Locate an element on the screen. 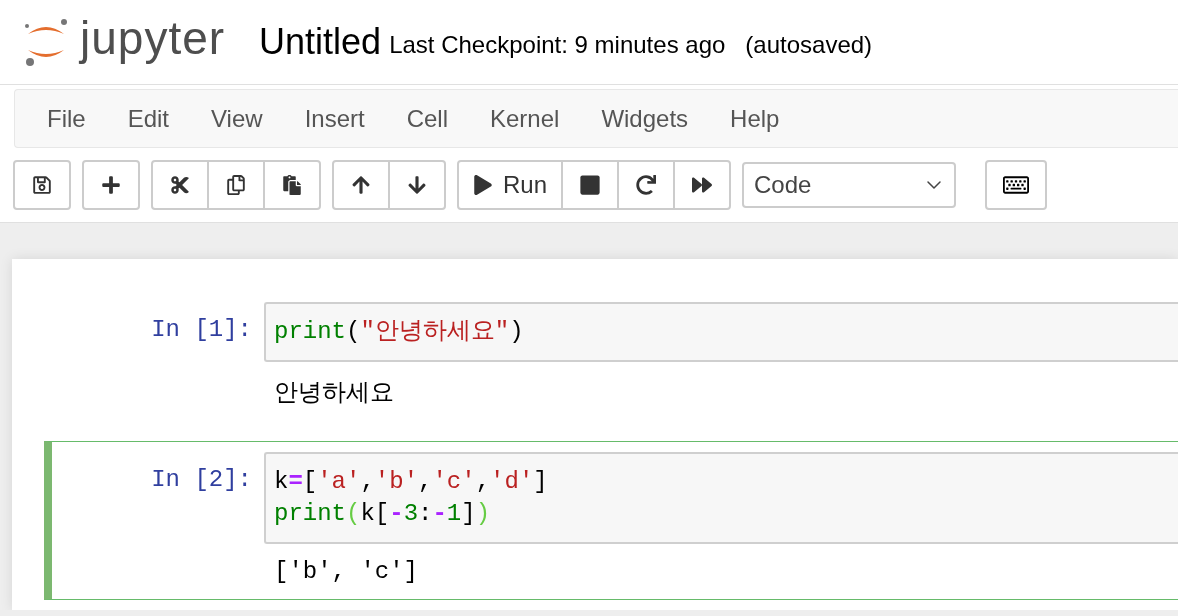 Image resolution: width=1178 pixels, height=616 pixels. play-icon is located at coordinates (483, 185).